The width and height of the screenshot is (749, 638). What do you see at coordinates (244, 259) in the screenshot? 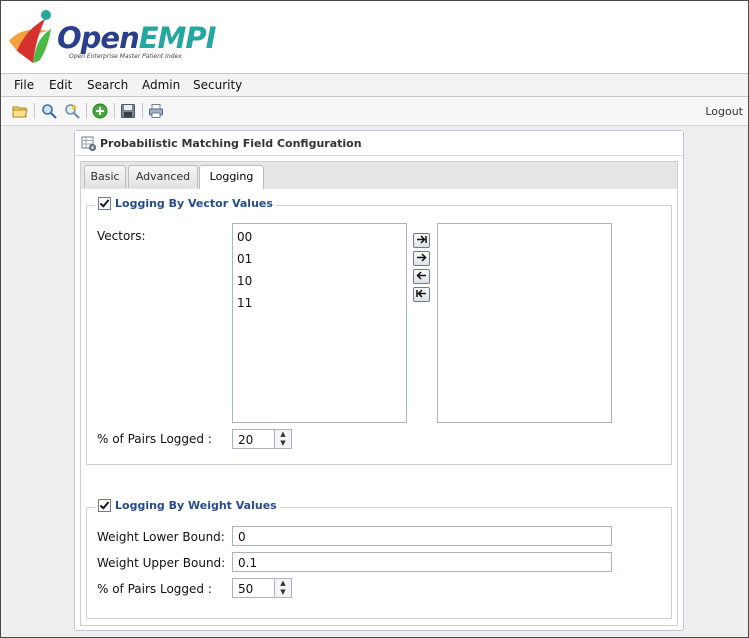
I see `list-item: 01` at bounding box center [244, 259].